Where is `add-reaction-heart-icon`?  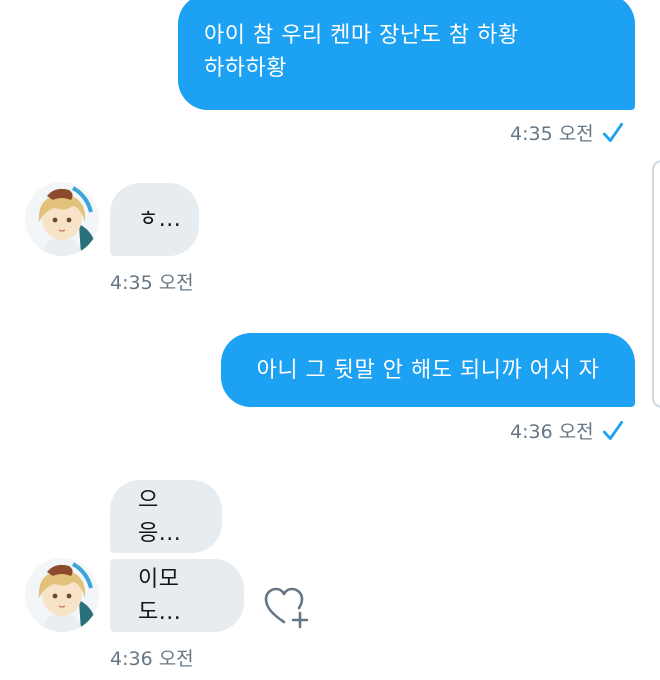 add-reaction-heart-icon is located at coordinates (286, 608).